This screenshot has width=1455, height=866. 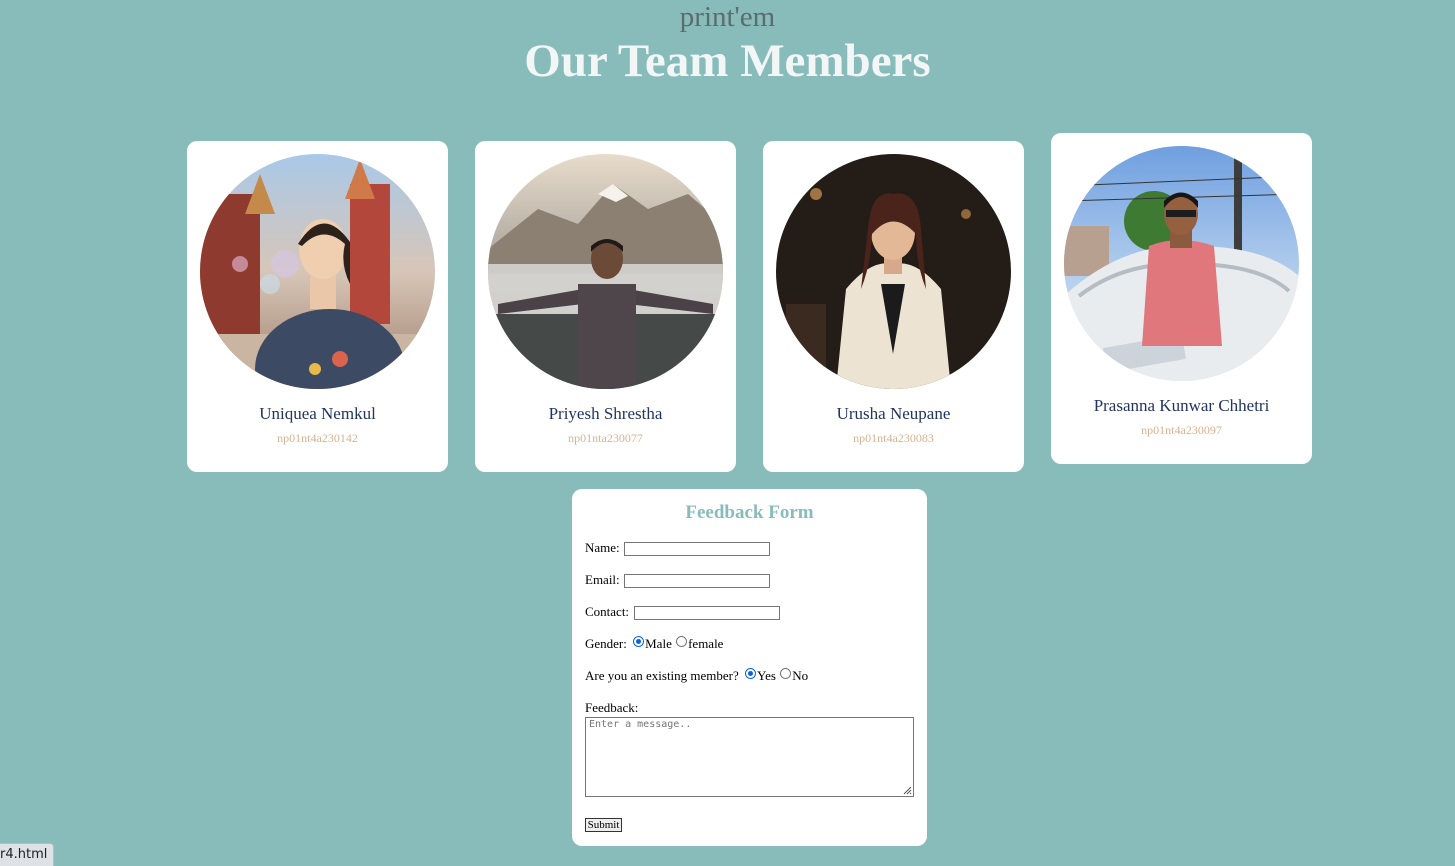 I want to click on email-row: Email:, so click(x=602, y=580).